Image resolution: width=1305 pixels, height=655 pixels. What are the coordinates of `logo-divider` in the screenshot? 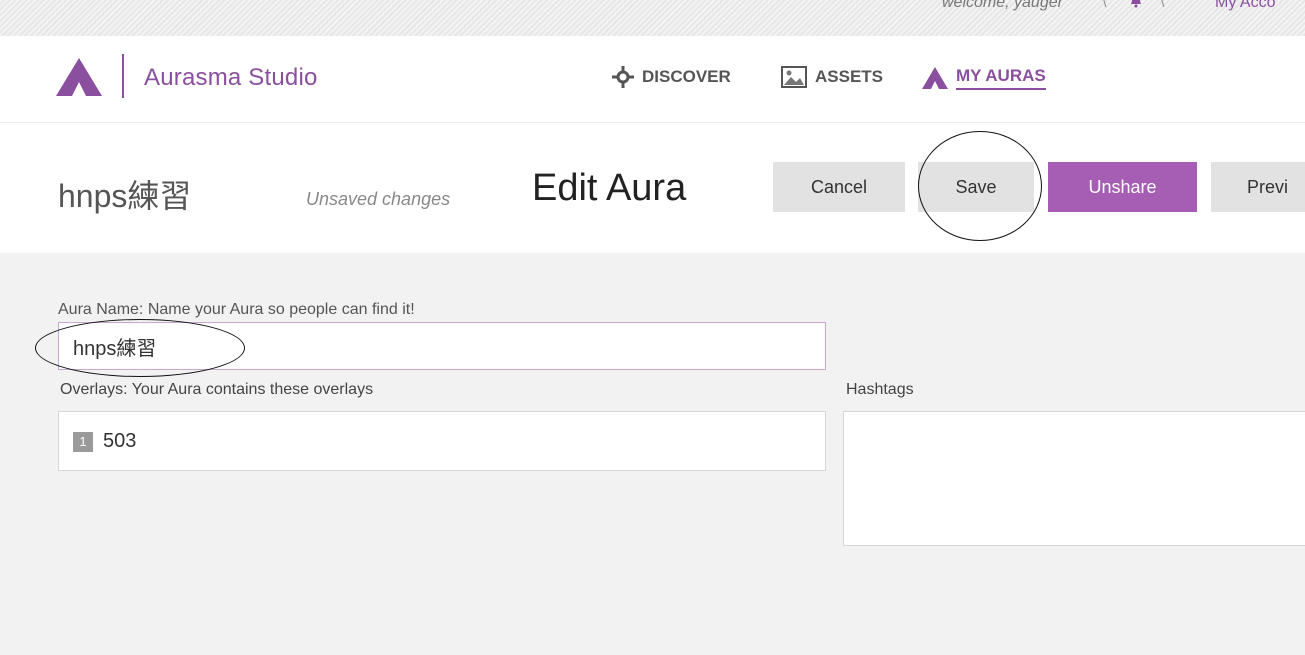 It's located at (123, 76).